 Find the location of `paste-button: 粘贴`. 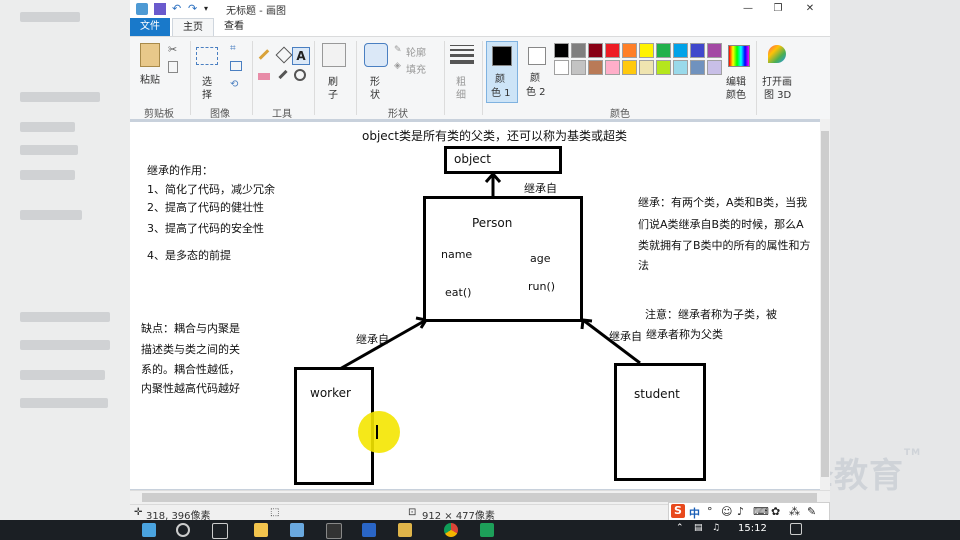

paste-button: 粘贴 is located at coordinates (150, 78).